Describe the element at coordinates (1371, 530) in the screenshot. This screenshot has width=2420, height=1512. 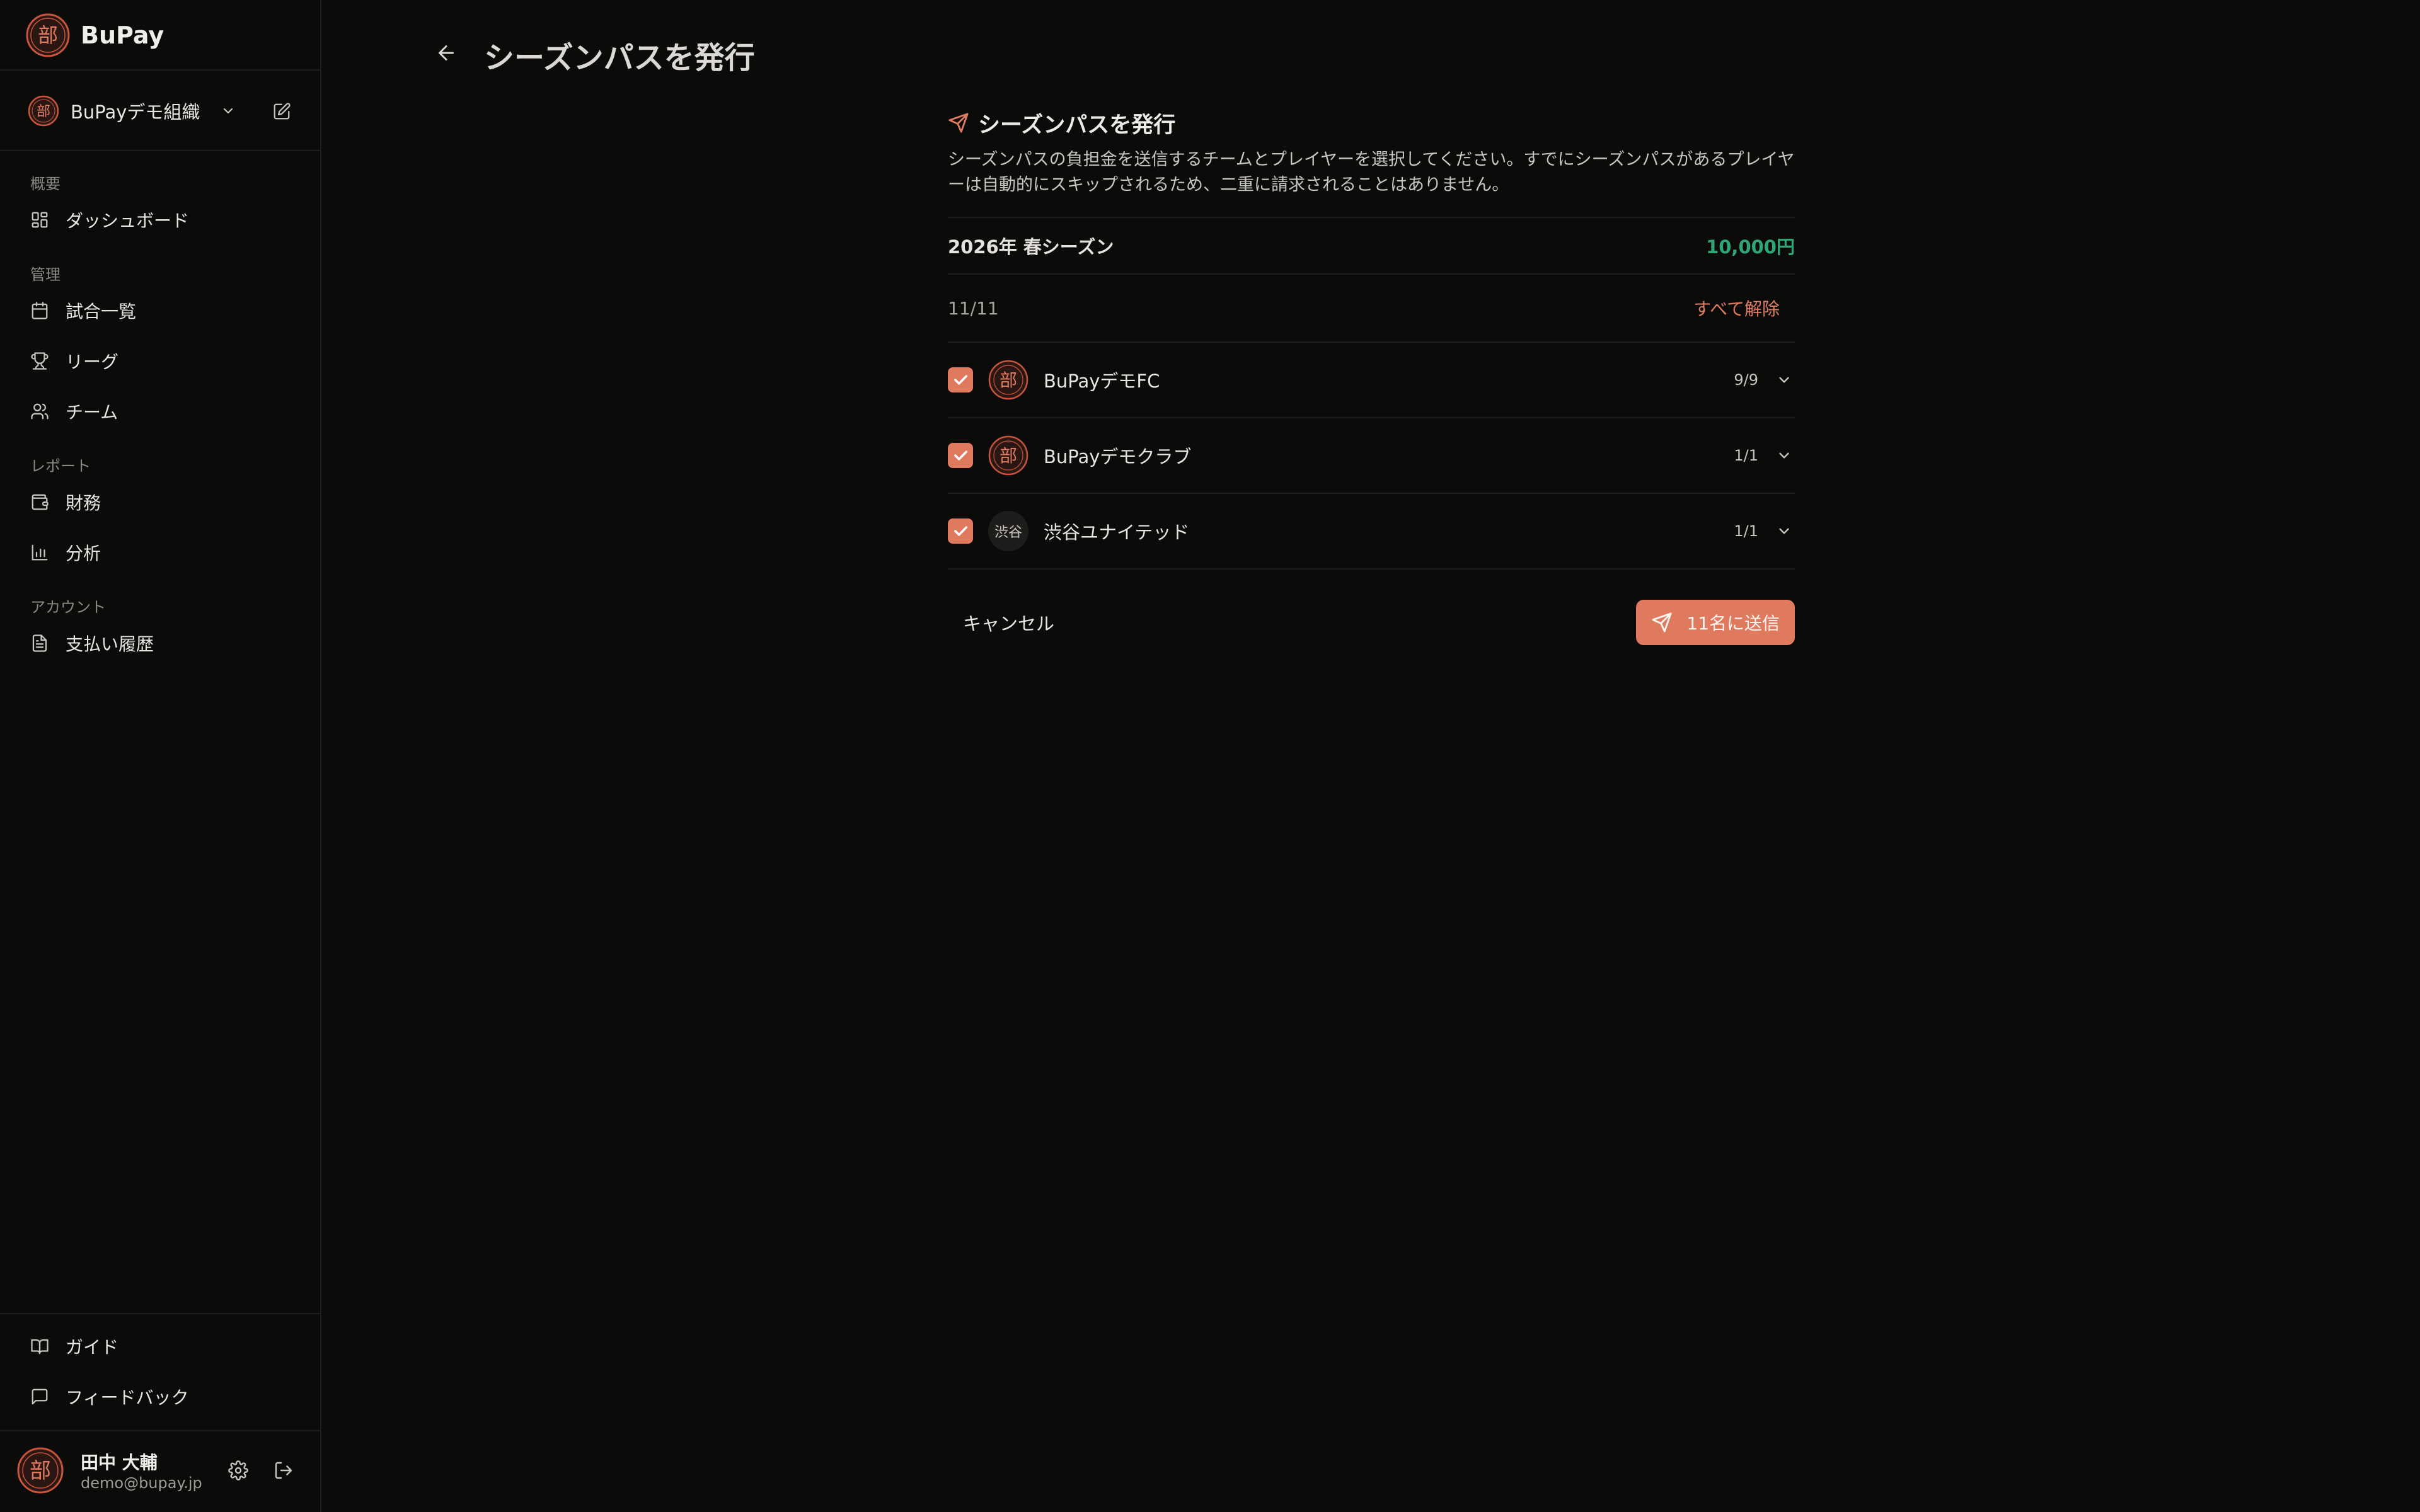
I see `team-row: 渋谷 渋谷ユナイテッド 1/1` at that location.